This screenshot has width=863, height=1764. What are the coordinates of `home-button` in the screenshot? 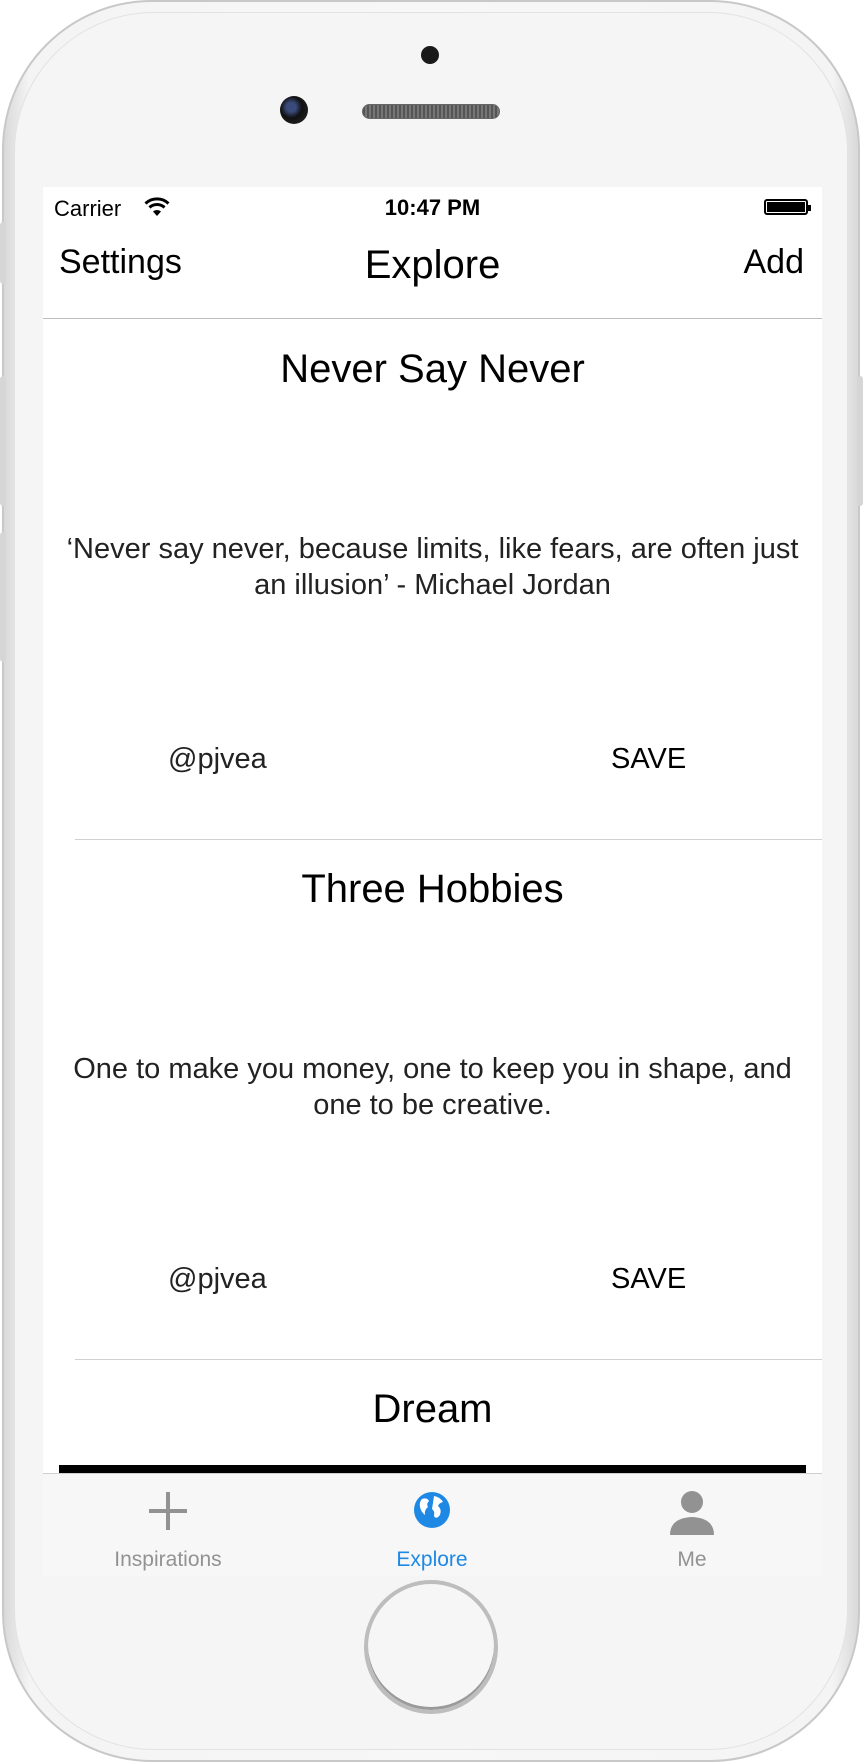 It's located at (431, 1647).